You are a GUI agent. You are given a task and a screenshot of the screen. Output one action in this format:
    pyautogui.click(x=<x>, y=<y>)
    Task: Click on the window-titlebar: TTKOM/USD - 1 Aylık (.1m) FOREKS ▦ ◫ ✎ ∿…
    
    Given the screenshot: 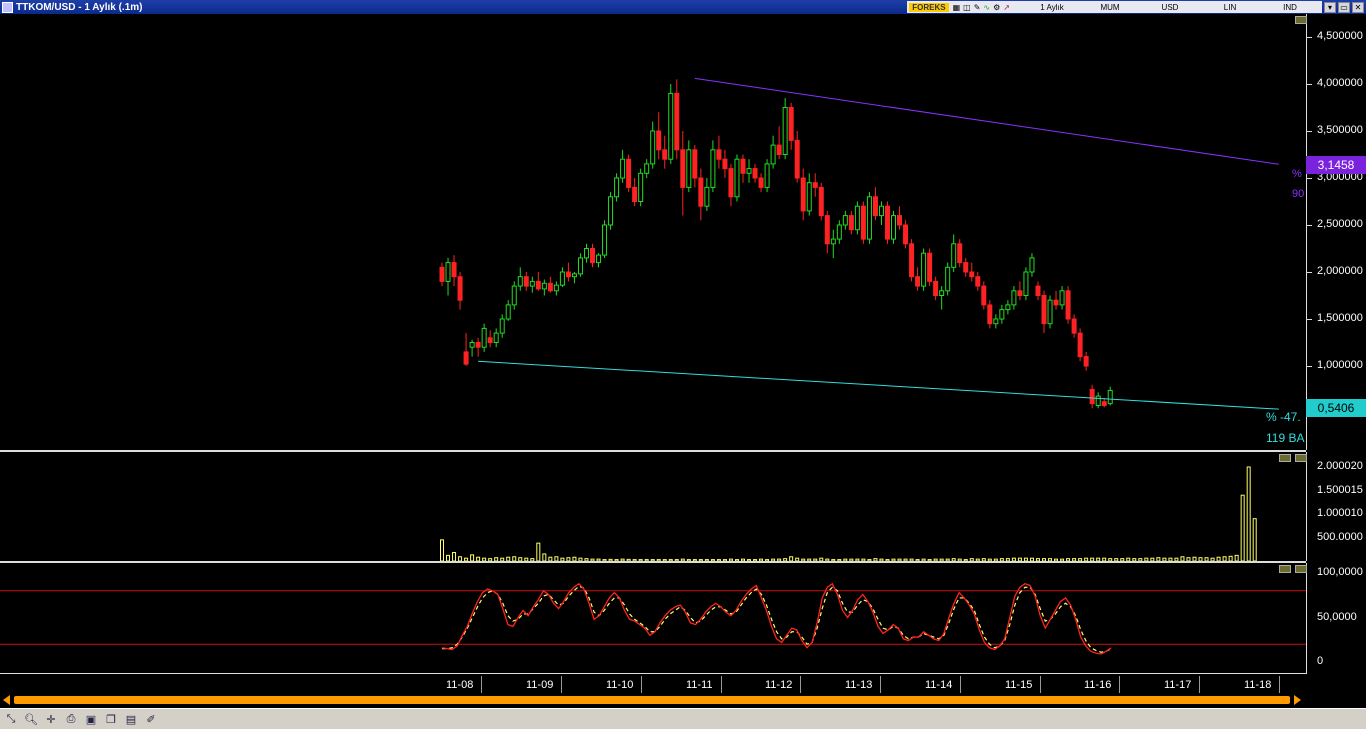 What is the action you would take?
    pyautogui.click(x=683, y=7)
    